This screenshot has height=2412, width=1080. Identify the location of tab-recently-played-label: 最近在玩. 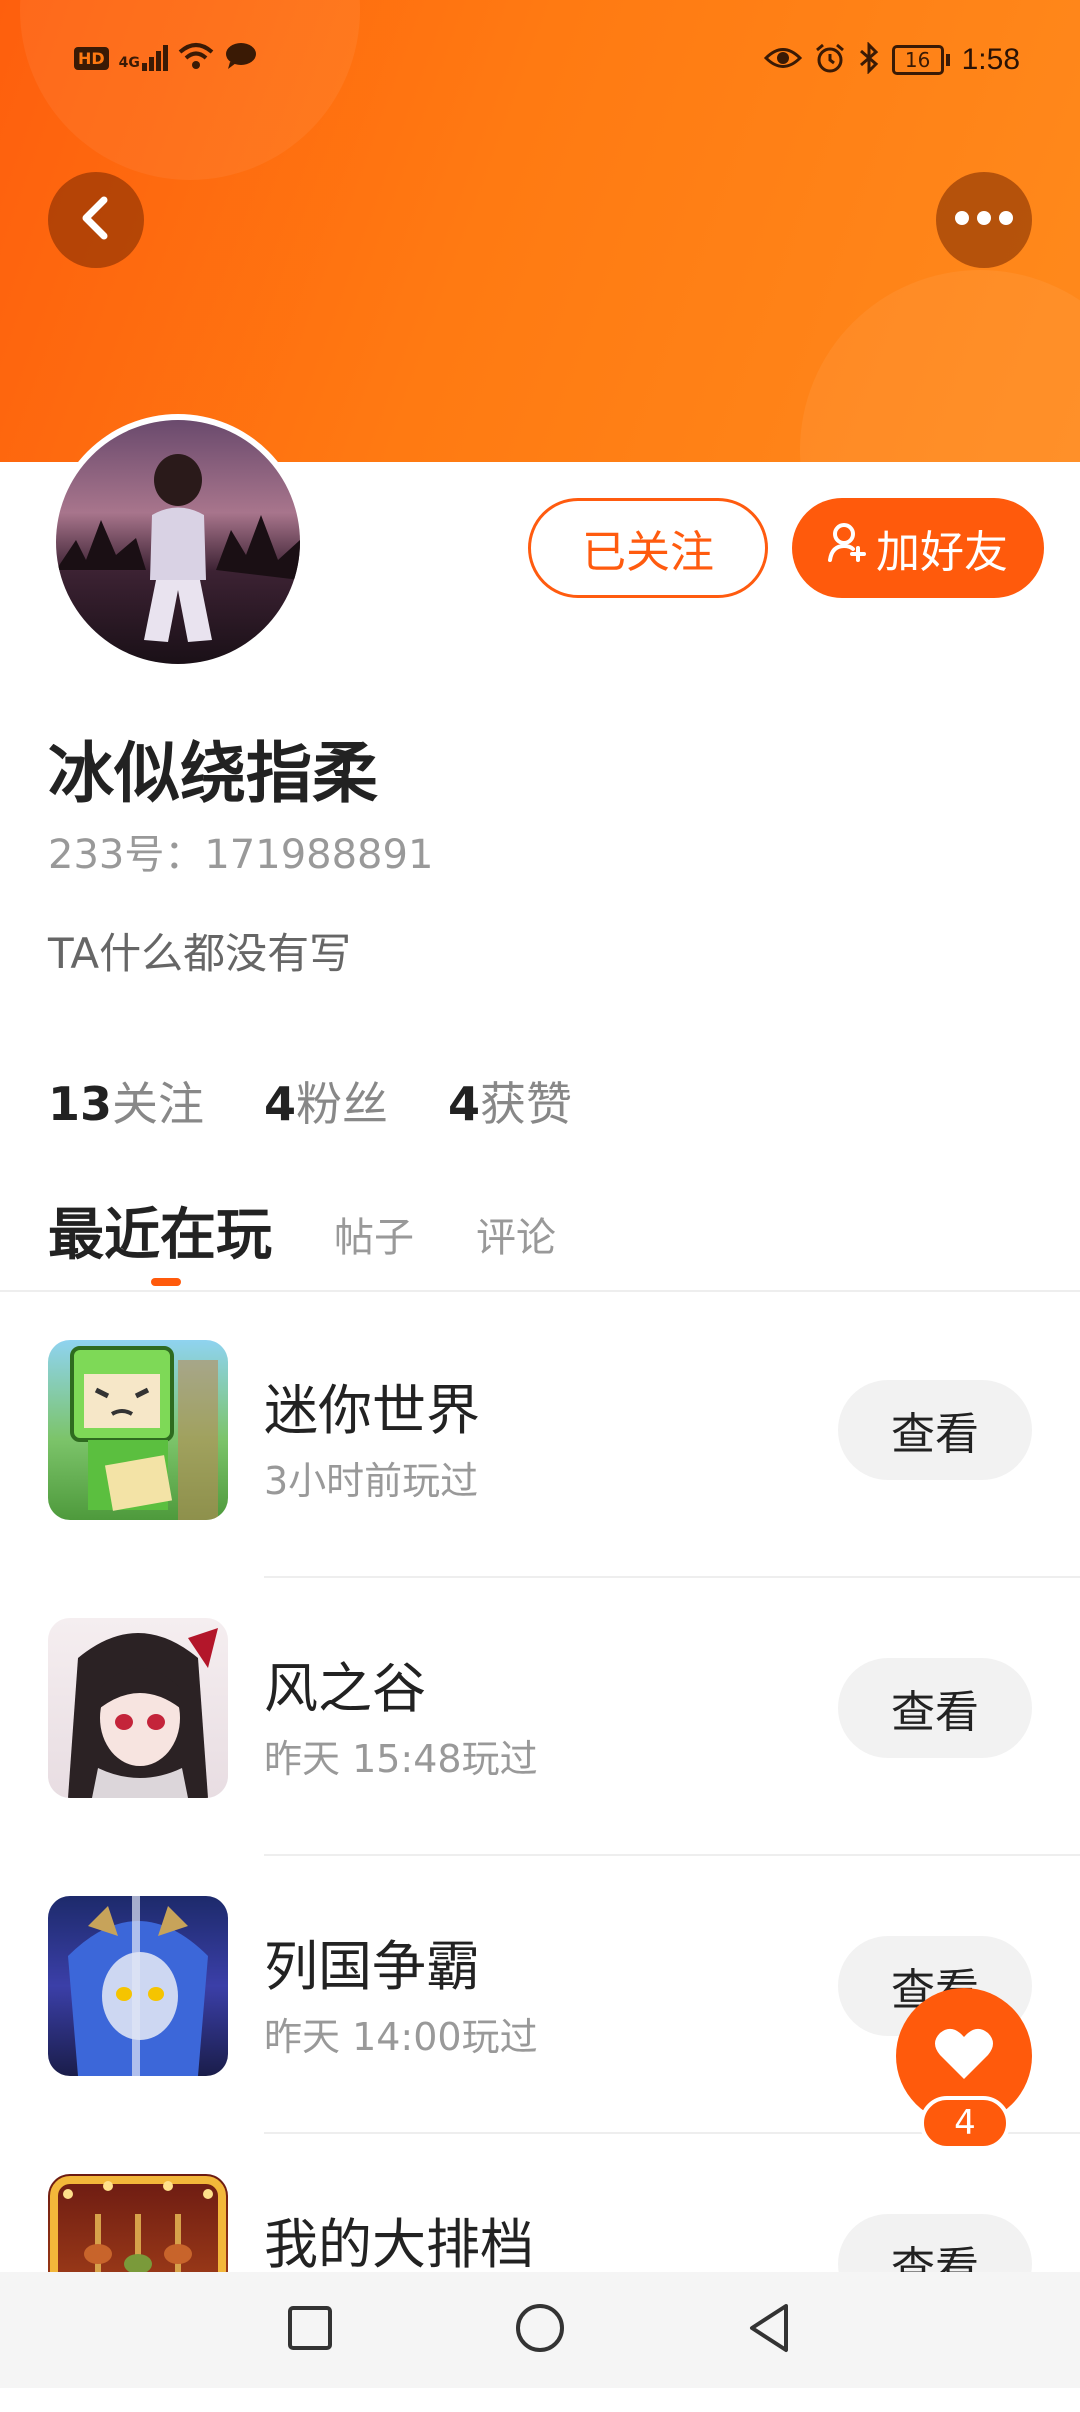
(160, 1235).